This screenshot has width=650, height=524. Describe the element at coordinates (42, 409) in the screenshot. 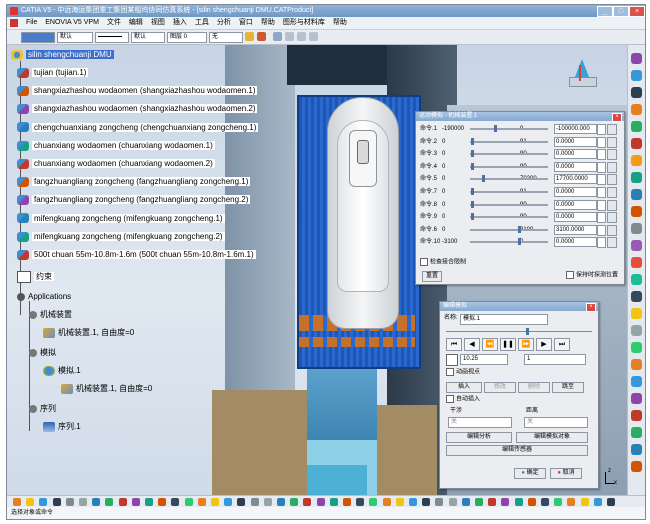

I see `tree-sequence: 序列` at that location.